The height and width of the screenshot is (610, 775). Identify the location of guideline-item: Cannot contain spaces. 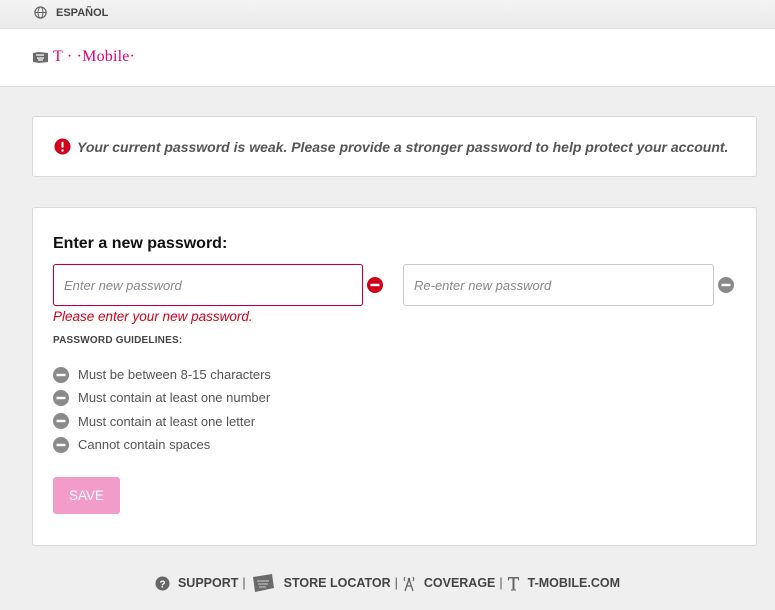
(162, 444).